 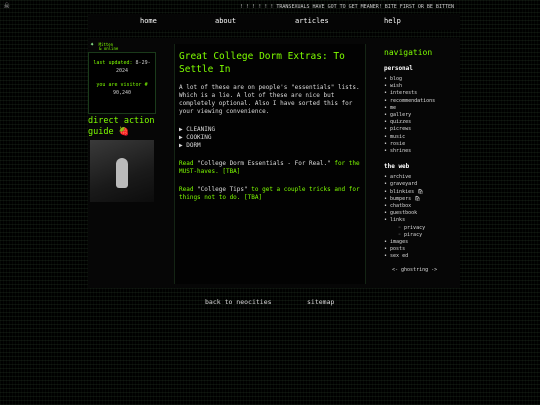 I want to click on section-cleaning: ▶ CLEANING, so click(x=272, y=130).